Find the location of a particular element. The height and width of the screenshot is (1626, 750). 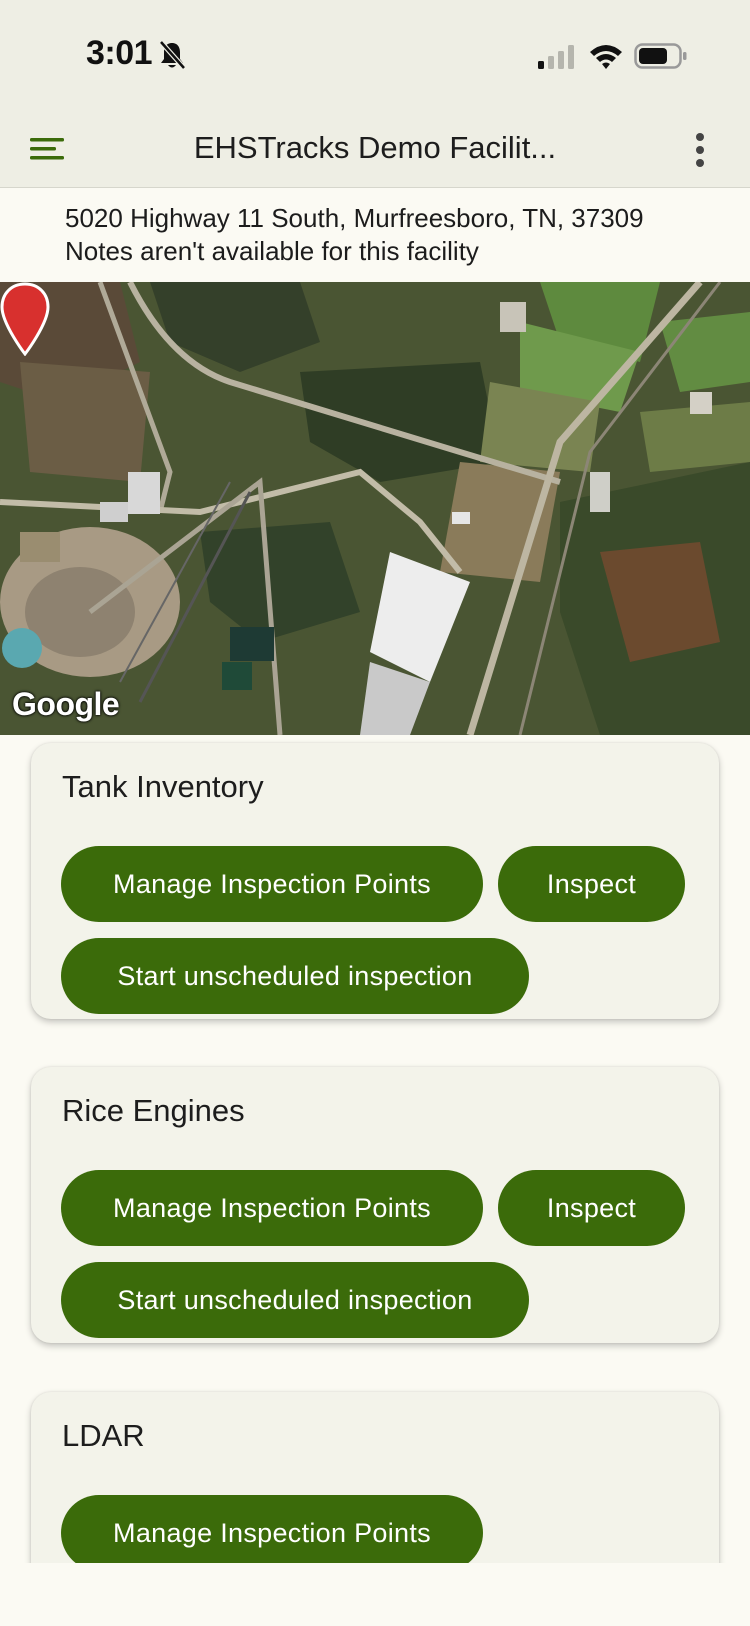

facility-notes: Notes aren't available for this facility is located at coordinates (272, 251).